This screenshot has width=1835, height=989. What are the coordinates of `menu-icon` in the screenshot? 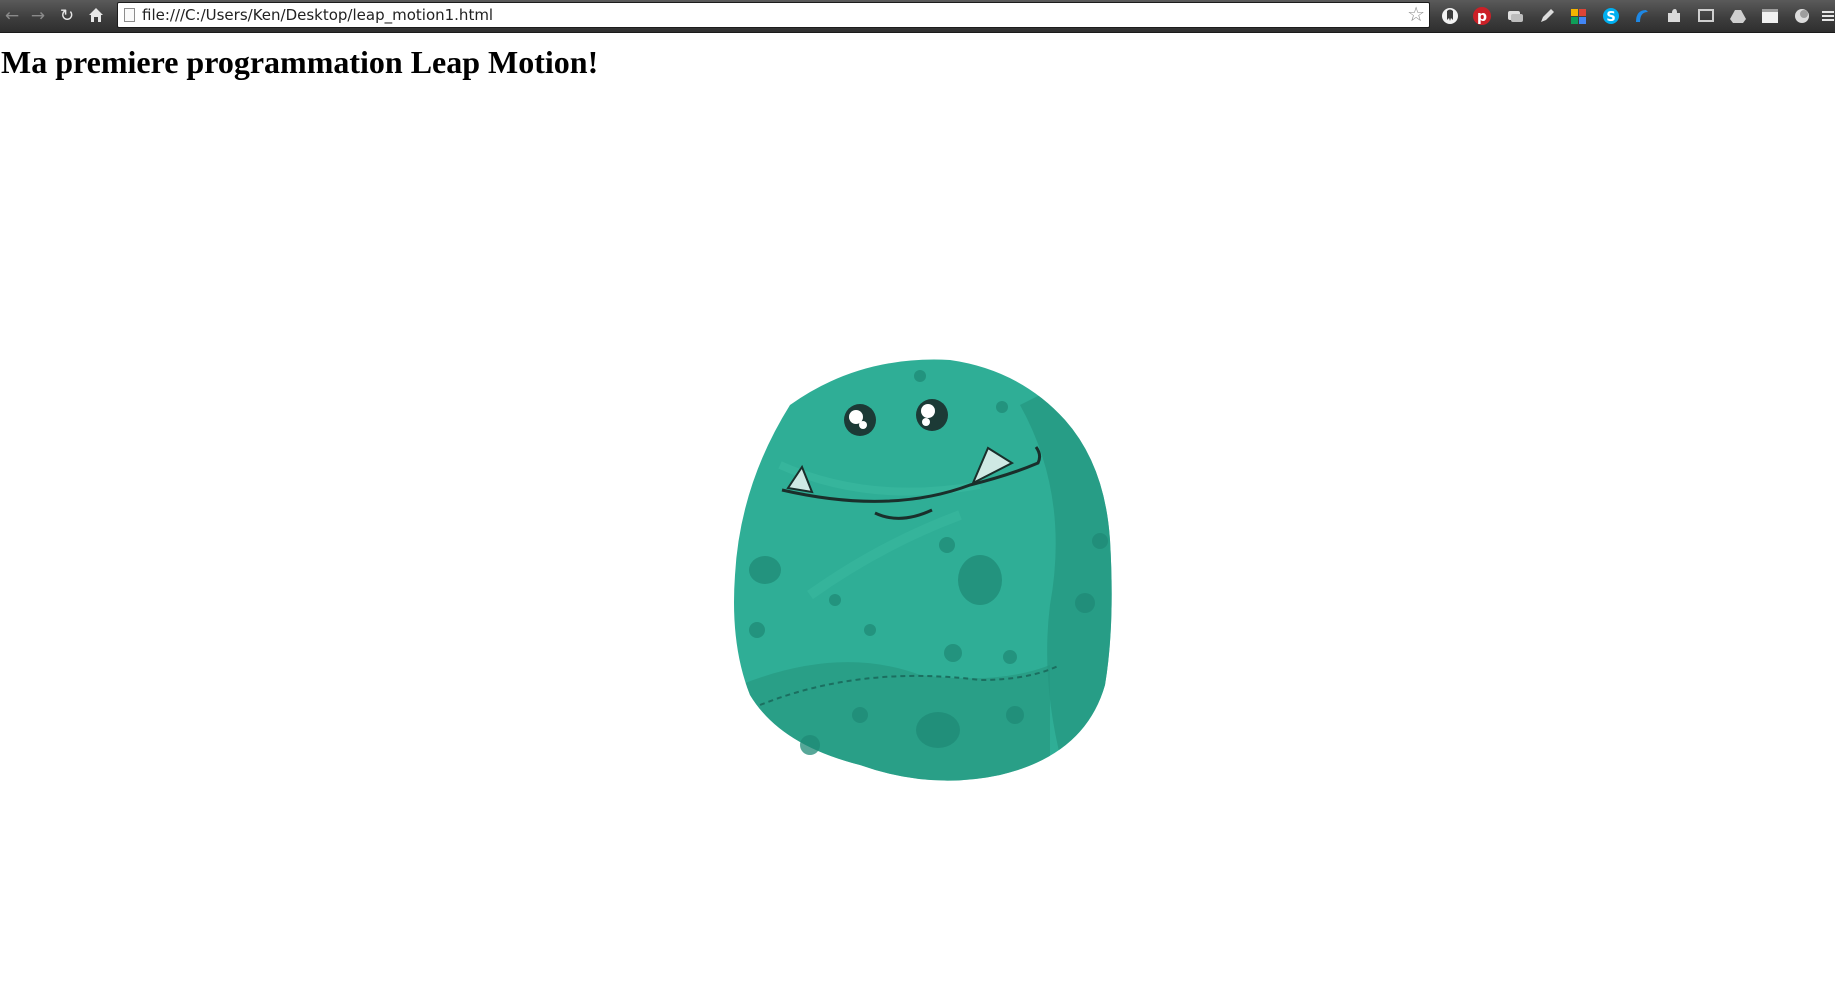 It's located at (1827, 16).